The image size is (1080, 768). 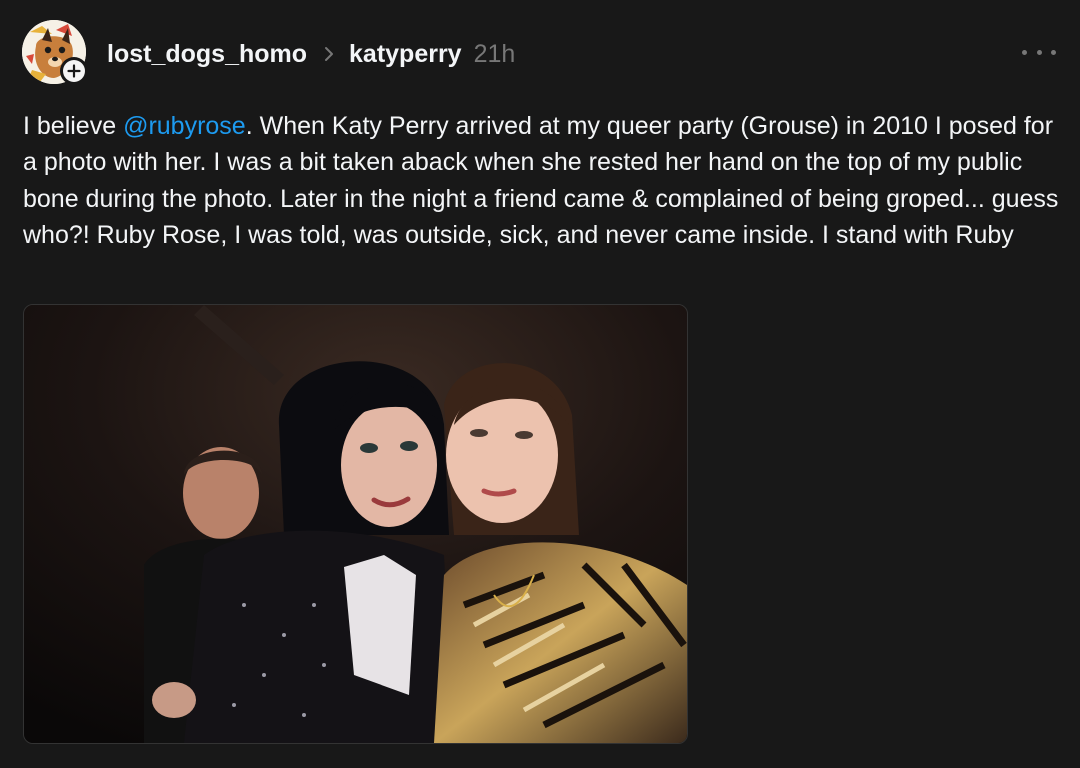 I want to click on more-icon, so click(x=1039, y=52).